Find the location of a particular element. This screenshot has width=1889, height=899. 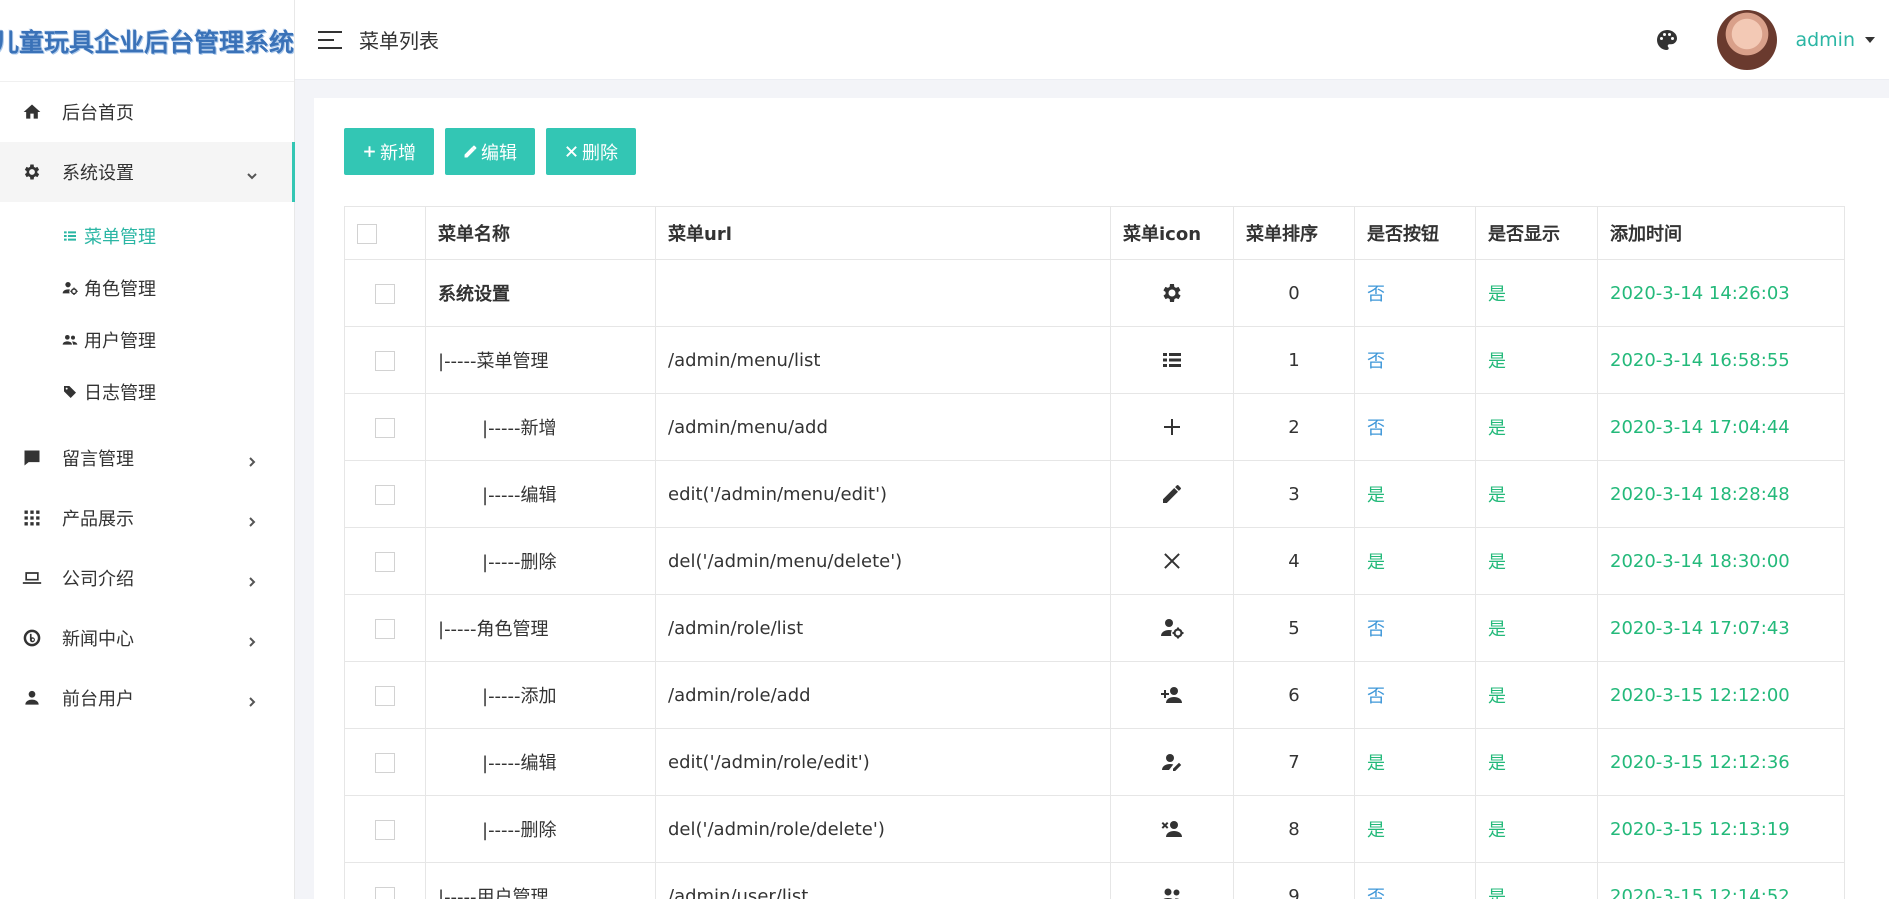

header-right: admin is located at coordinates (1765, 40).